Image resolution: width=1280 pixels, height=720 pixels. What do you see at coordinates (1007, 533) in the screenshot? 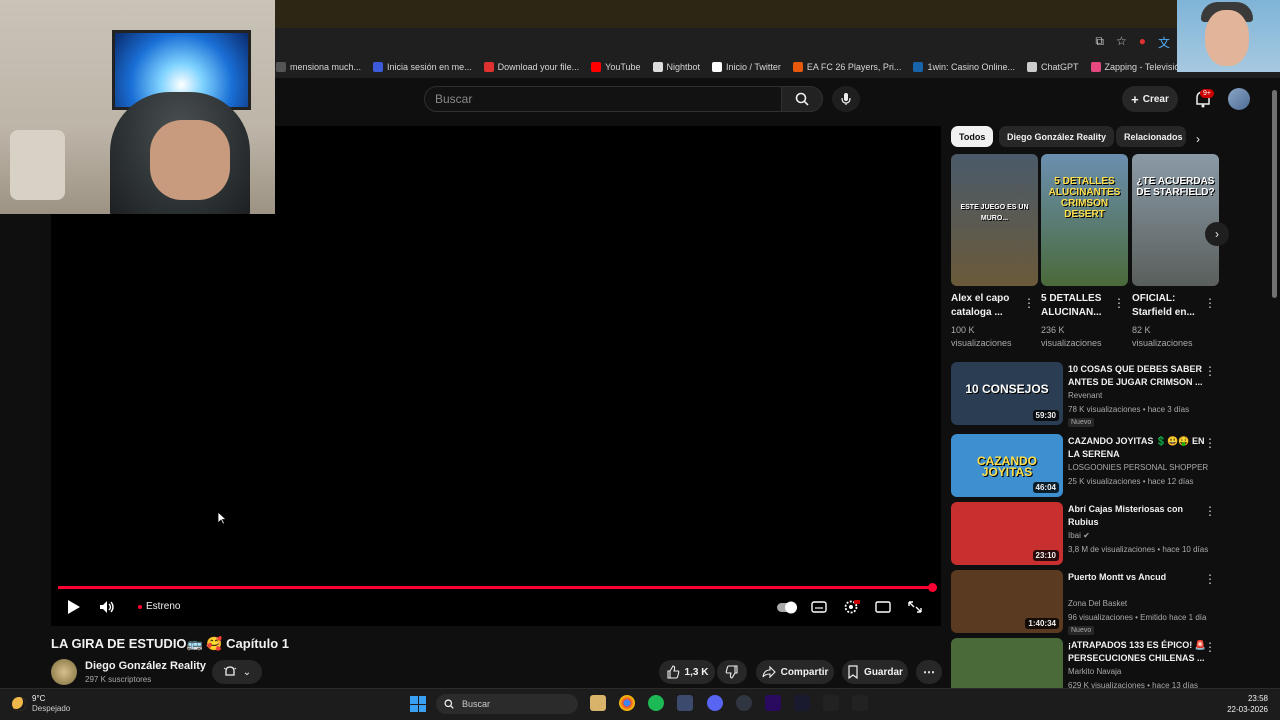
I see `related-video-thumbnail: 23:10` at bounding box center [1007, 533].